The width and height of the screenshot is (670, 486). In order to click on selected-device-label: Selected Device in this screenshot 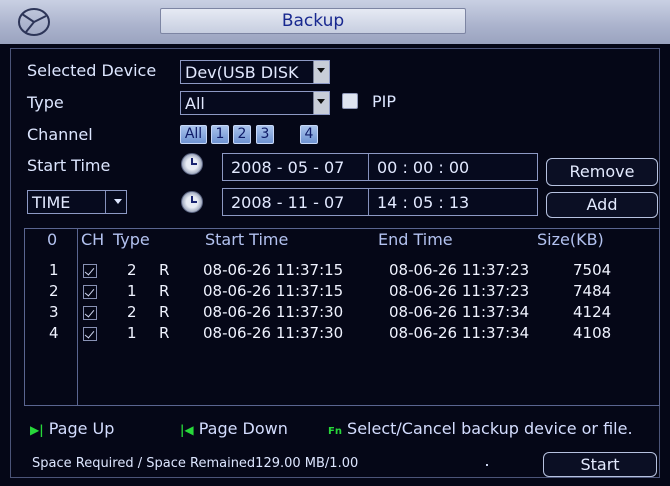, I will do `click(92, 70)`.